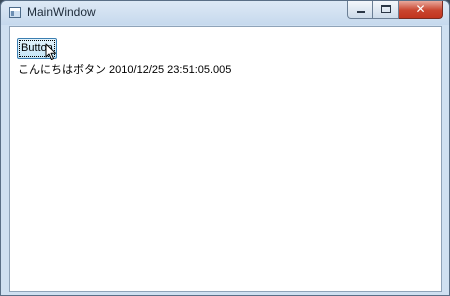  What do you see at coordinates (61, 12) in the screenshot?
I see `window-title: MainWindow` at bounding box center [61, 12].